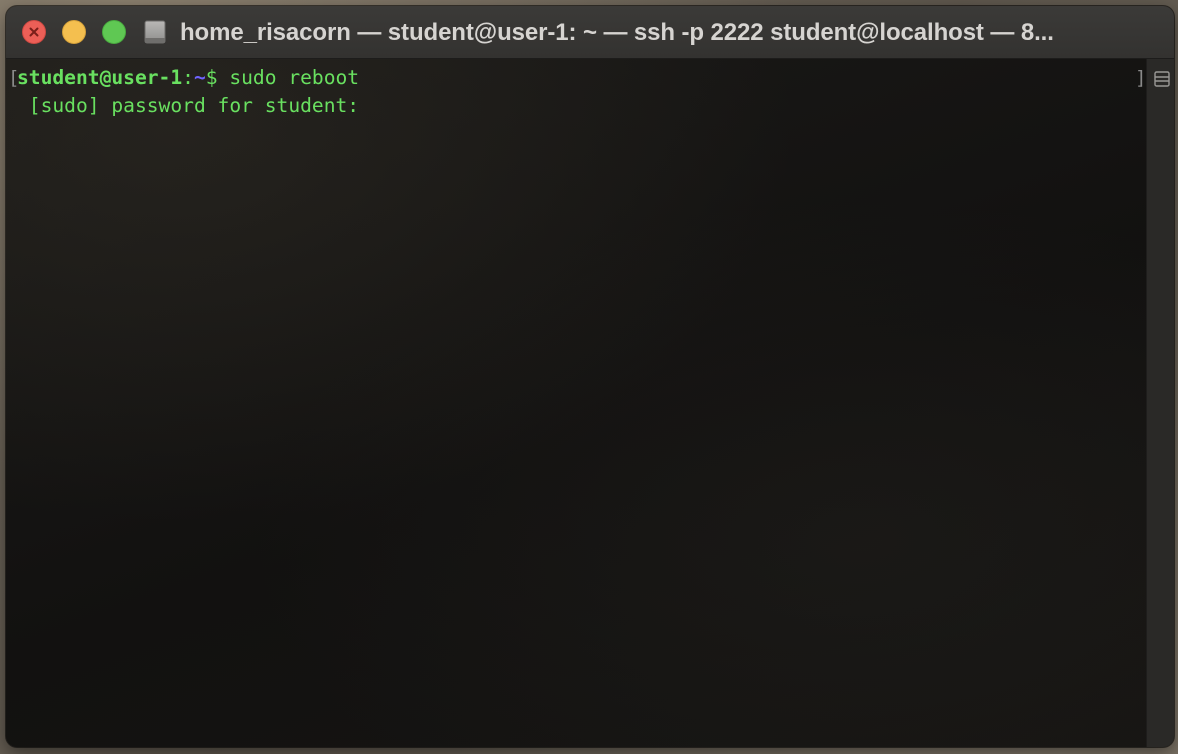  Describe the element at coordinates (1162, 79) in the screenshot. I see `split-pane-icon` at that location.